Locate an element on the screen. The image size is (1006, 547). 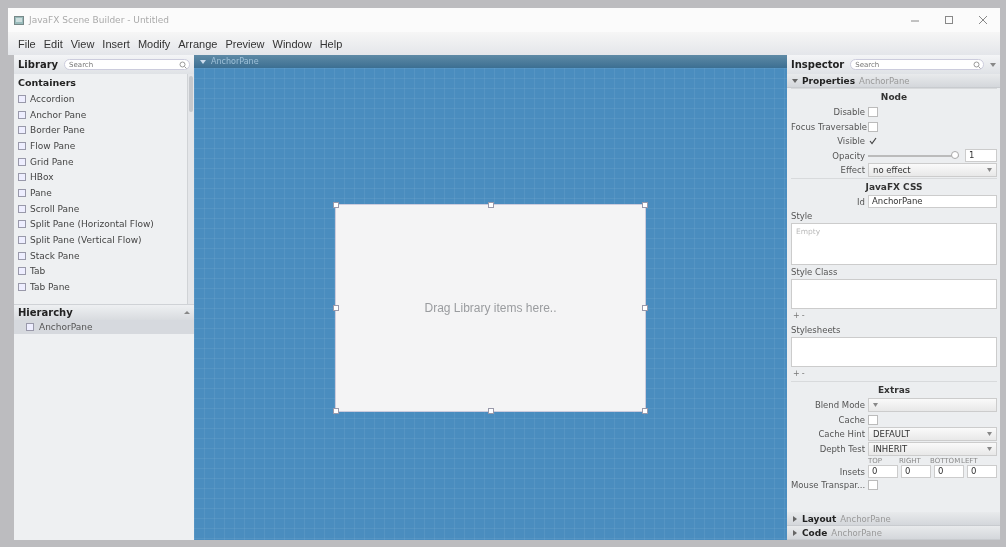
menu-item: Help is located at coordinates (331, 43).